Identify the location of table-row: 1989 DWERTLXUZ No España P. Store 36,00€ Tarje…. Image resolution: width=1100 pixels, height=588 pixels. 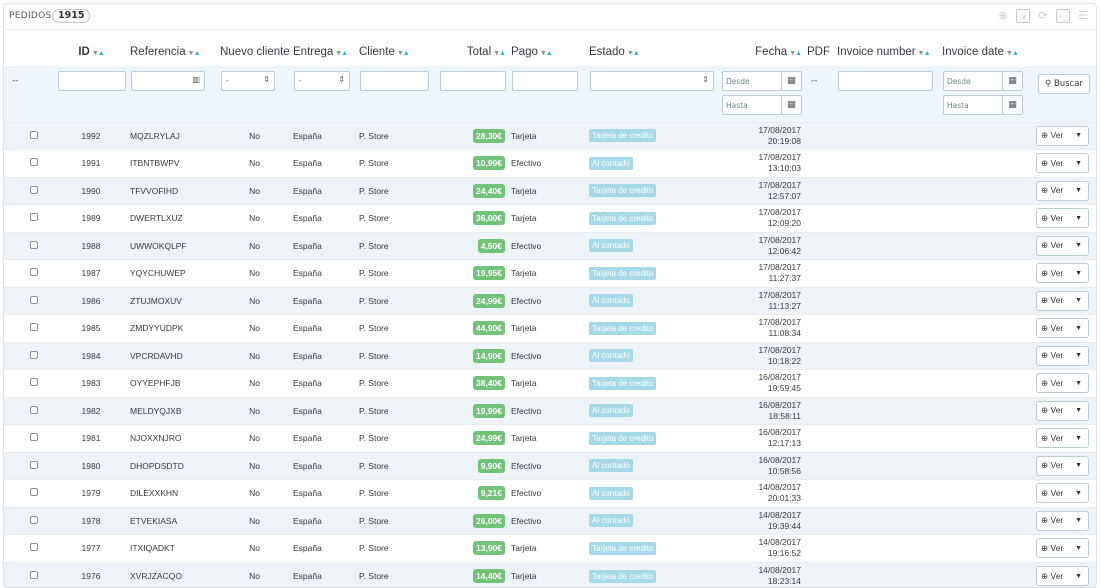
(550, 218).